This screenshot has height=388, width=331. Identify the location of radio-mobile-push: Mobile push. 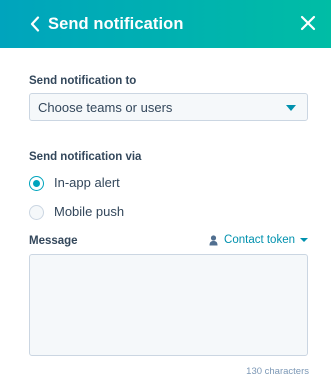
(76, 212).